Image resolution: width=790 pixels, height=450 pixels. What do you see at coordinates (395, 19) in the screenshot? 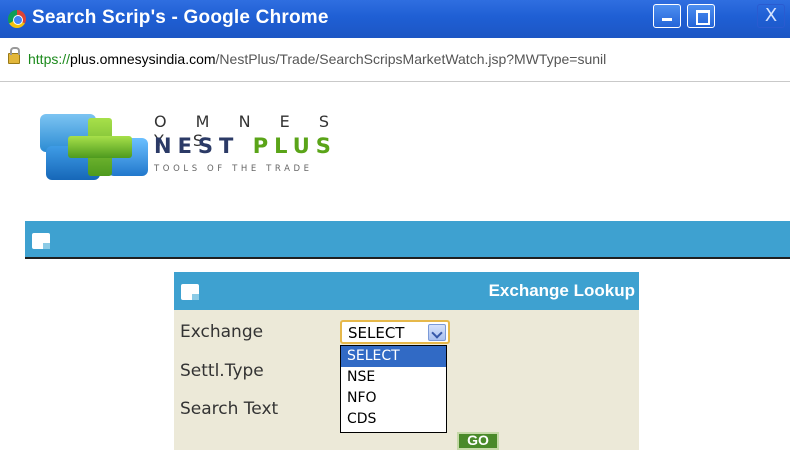
I see `window-titlebar: Search Scrip's - Google Chrome X` at bounding box center [395, 19].